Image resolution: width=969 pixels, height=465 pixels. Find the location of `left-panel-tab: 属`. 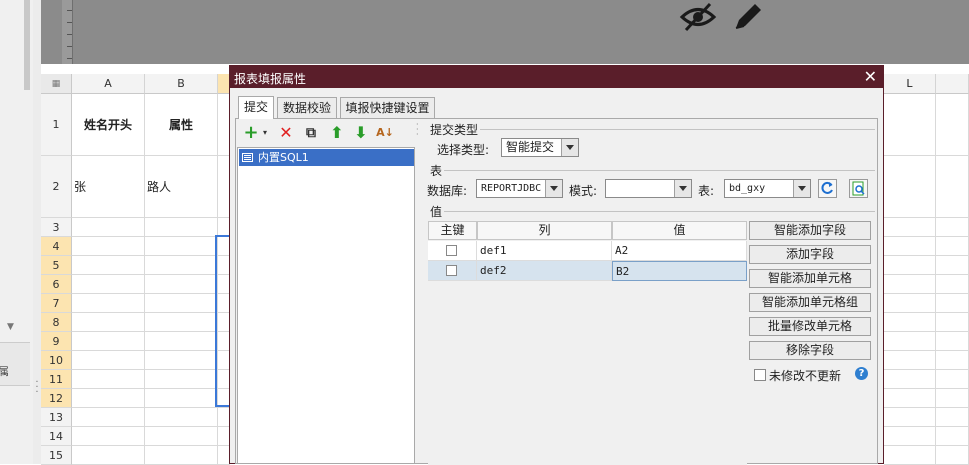

left-panel-tab: 属 is located at coordinates (15, 364).